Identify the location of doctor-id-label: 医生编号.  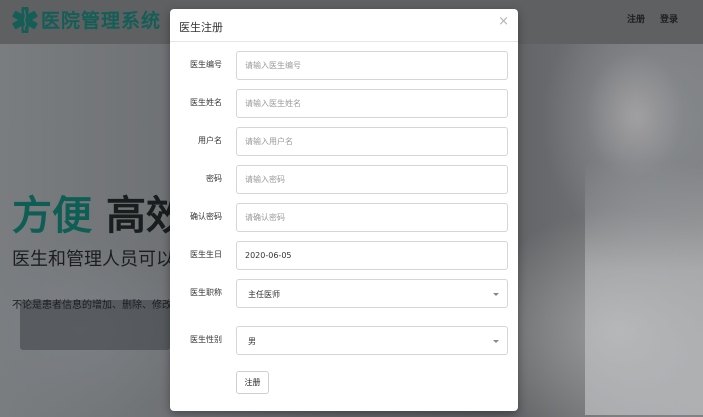
(206, 64).